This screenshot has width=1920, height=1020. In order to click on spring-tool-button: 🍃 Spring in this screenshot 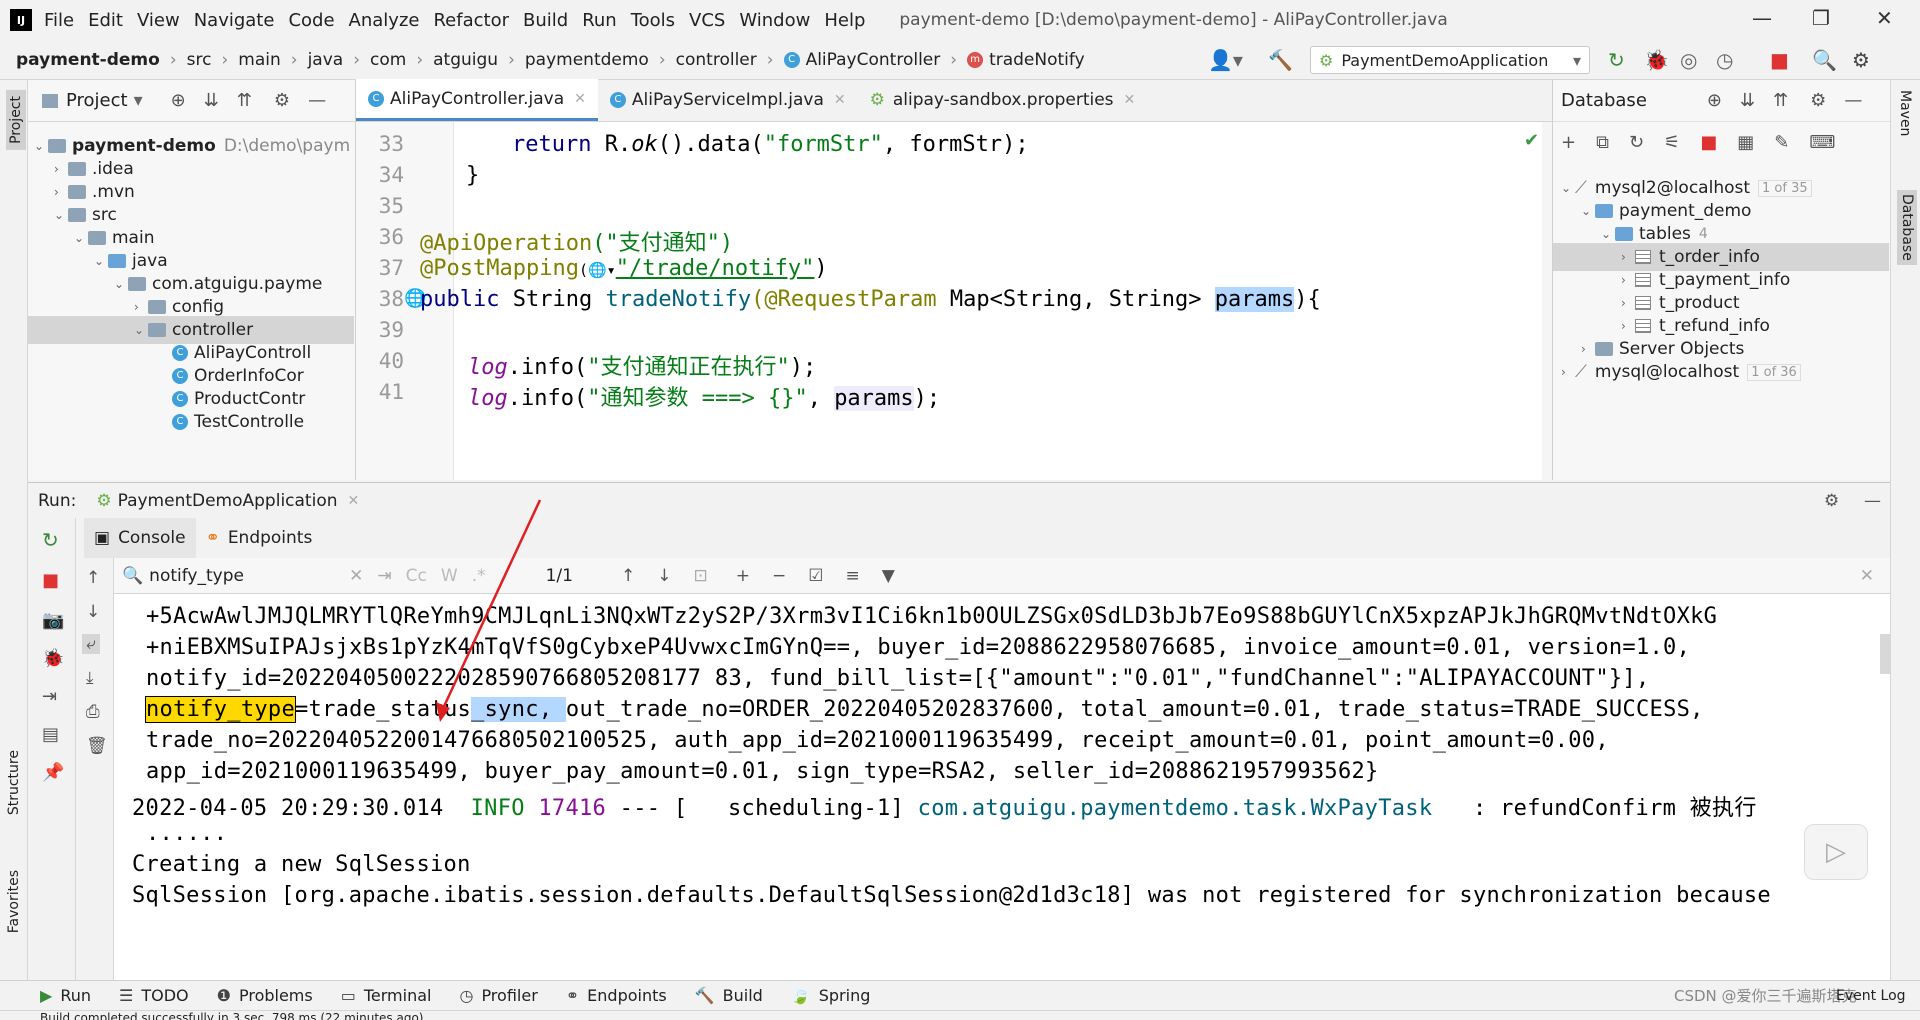, I will do `click(831, 995)`.